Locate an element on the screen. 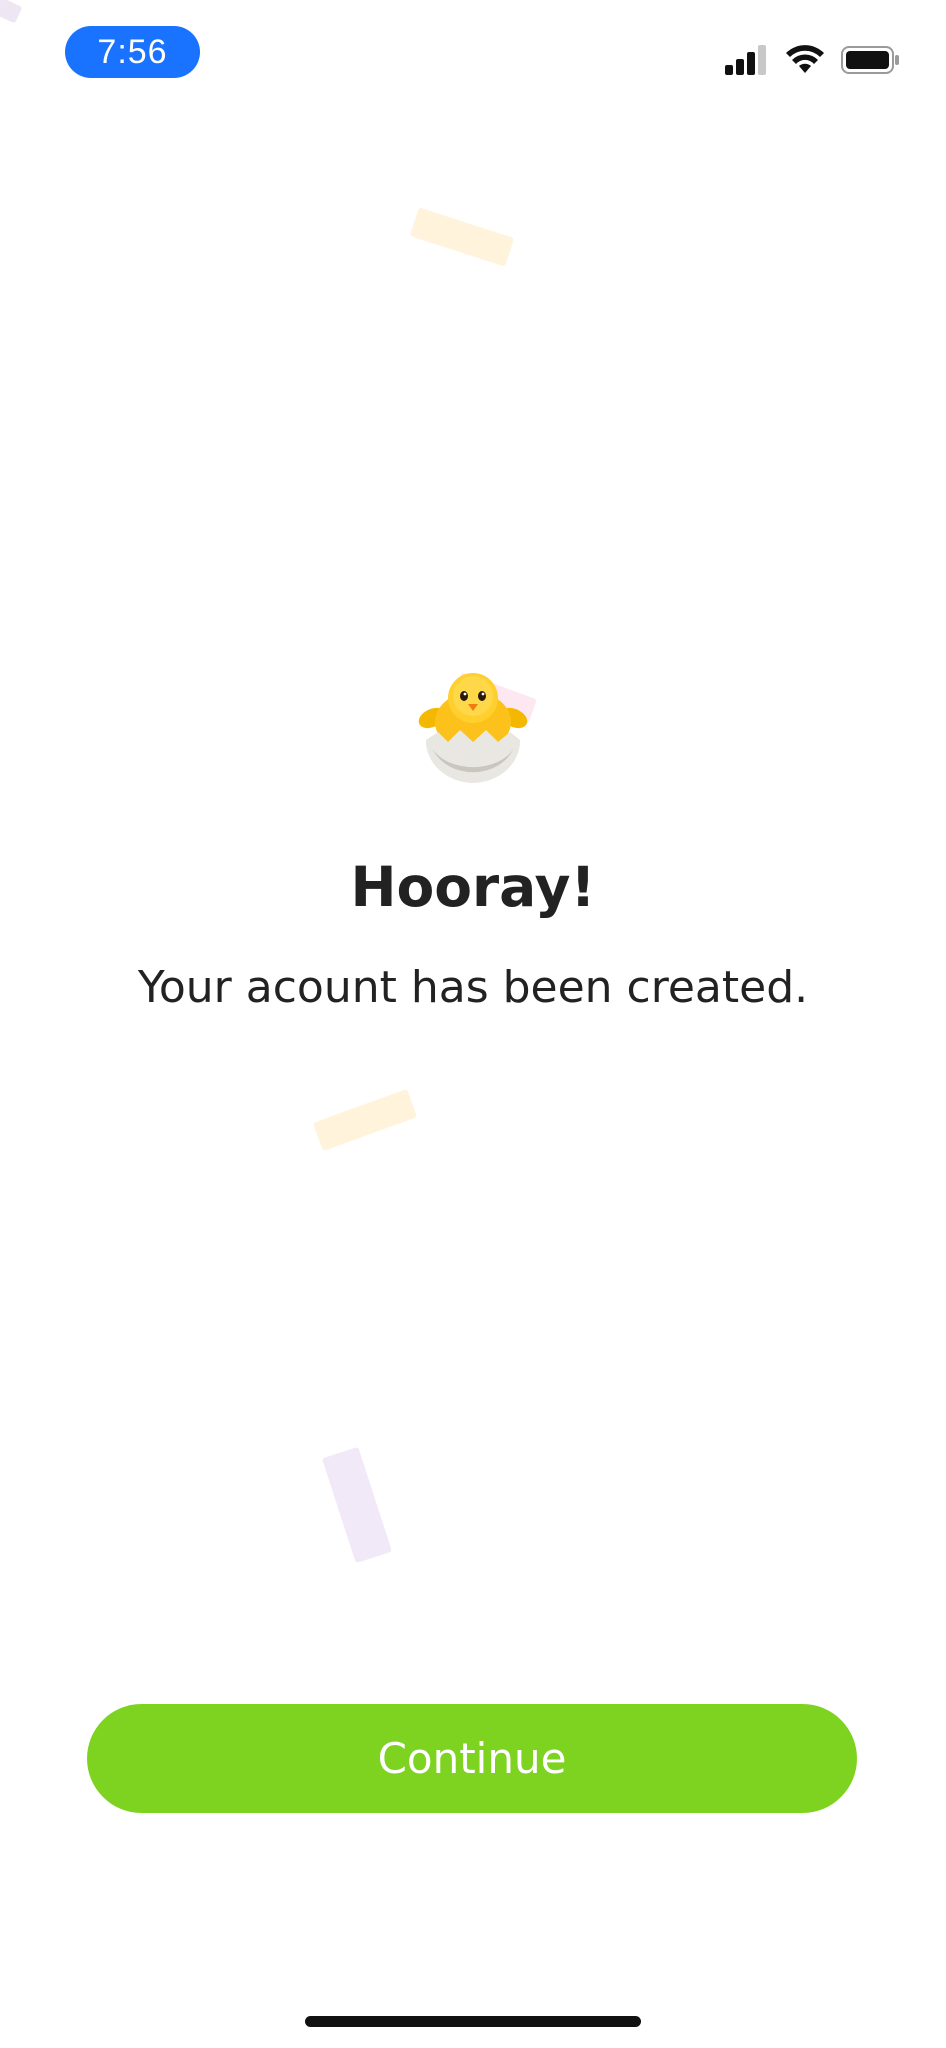 Image resolution: width=946 pixels, height=2048 pixels. cellular-signal-icon is located at coordinates (747, 60).